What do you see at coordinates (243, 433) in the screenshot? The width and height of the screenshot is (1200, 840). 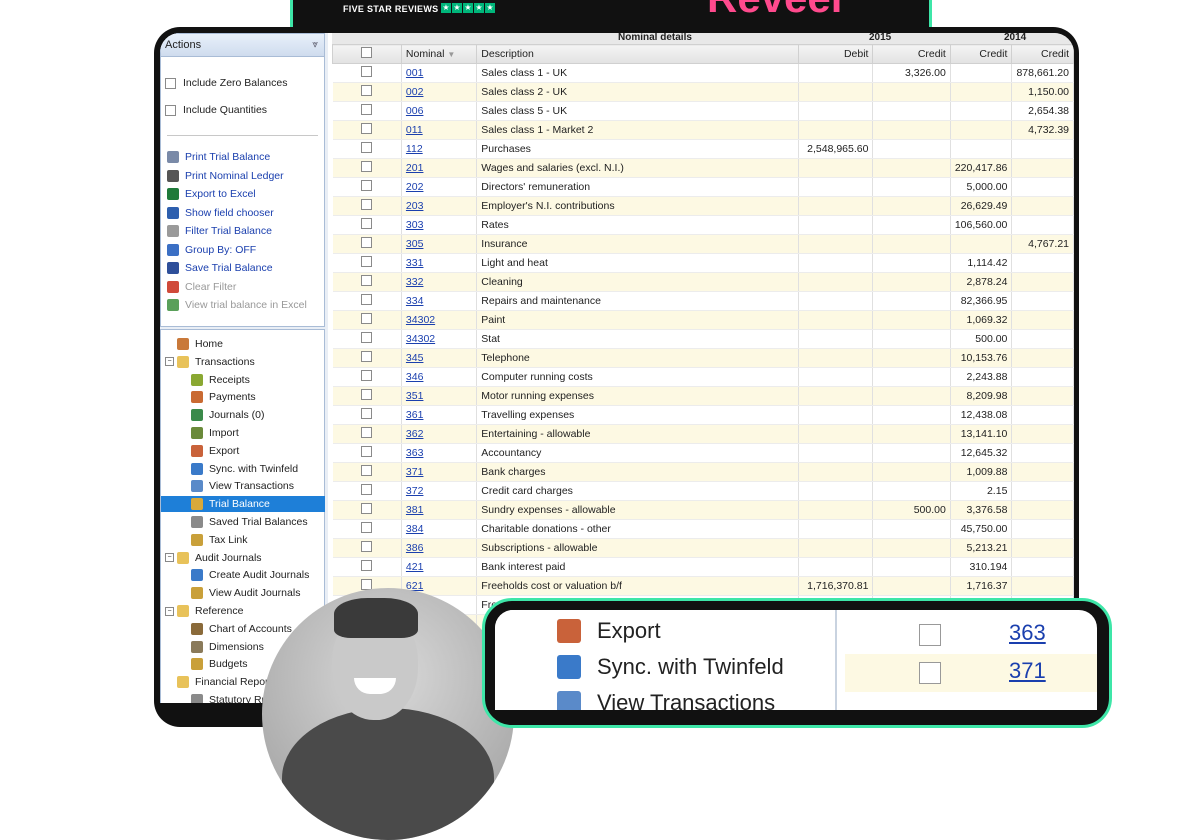 I see `tree-item-import: Import` at bounding box center [243, 433].